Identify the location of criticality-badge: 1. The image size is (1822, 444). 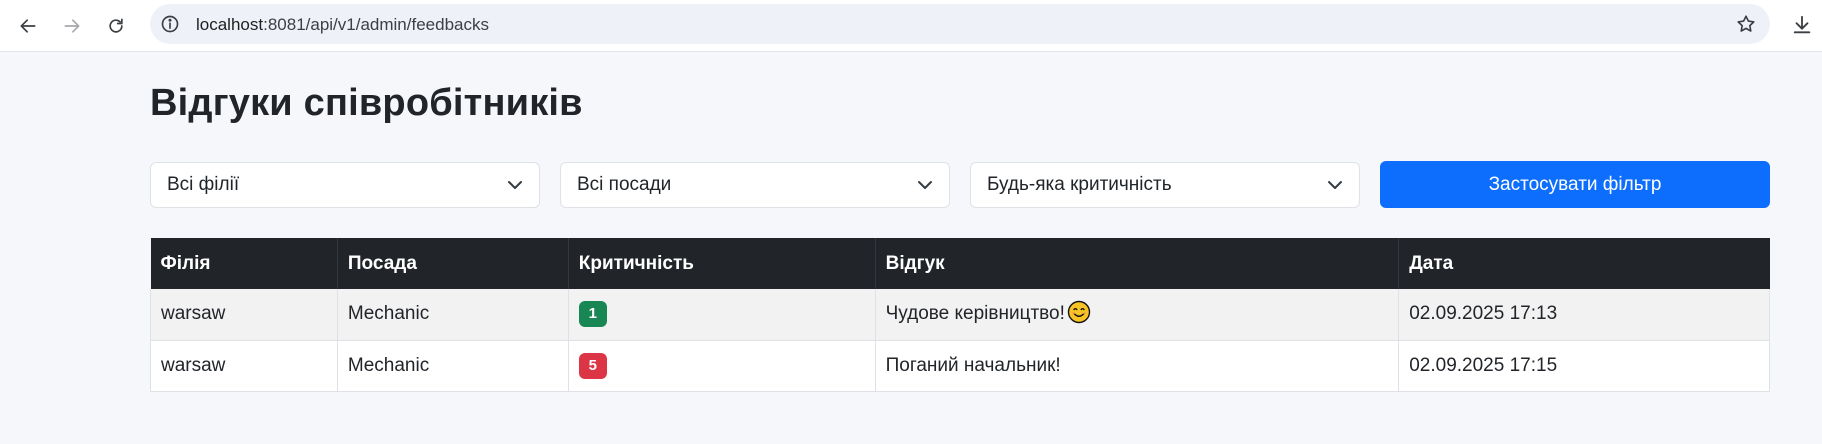
(592, 314).